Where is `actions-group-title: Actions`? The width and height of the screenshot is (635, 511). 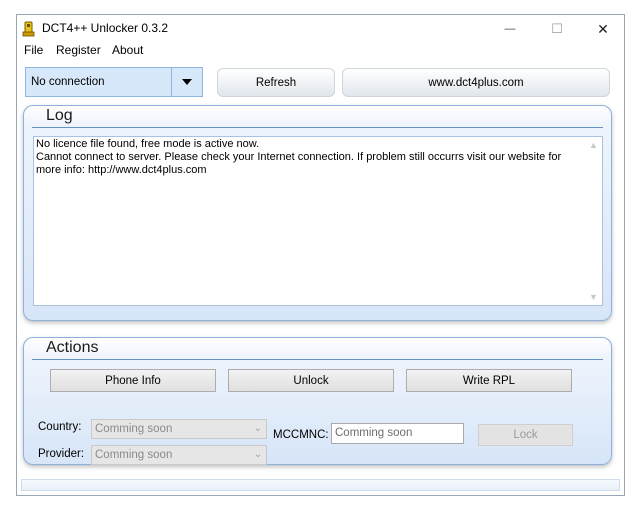
actions-group-title: Actions is located at coordinates (72, 347).